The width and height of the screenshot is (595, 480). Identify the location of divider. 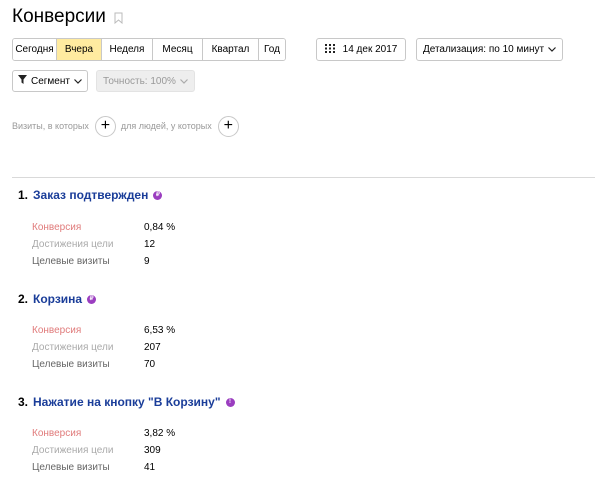
(303, 177).